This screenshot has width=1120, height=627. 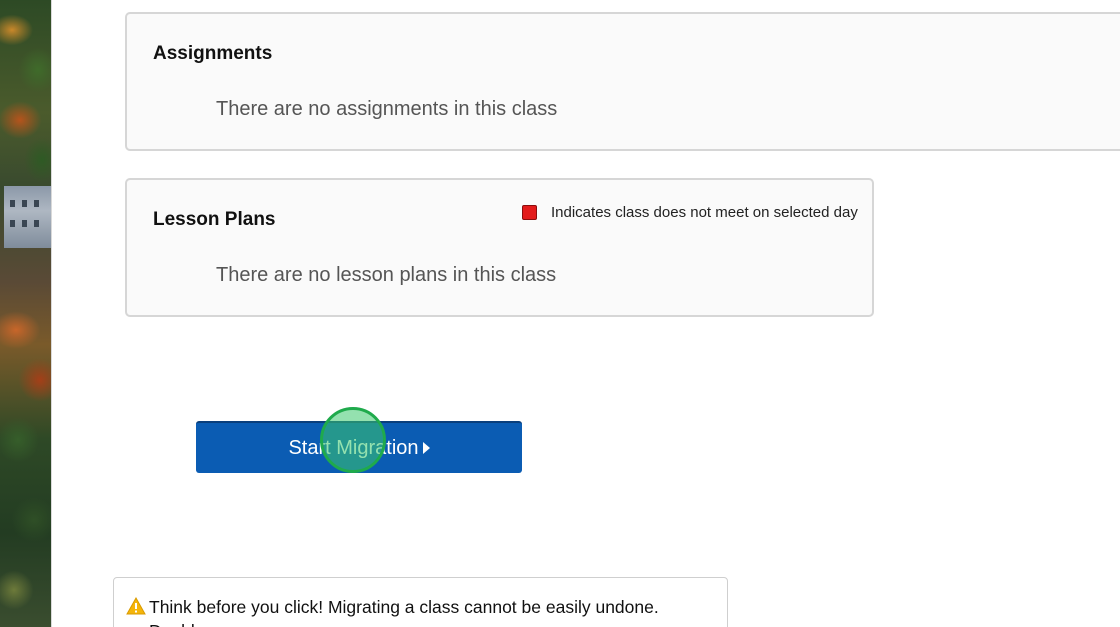 I want to click on assignments-empty-message: There are no assignments in this class, so click(x=387, y=109).